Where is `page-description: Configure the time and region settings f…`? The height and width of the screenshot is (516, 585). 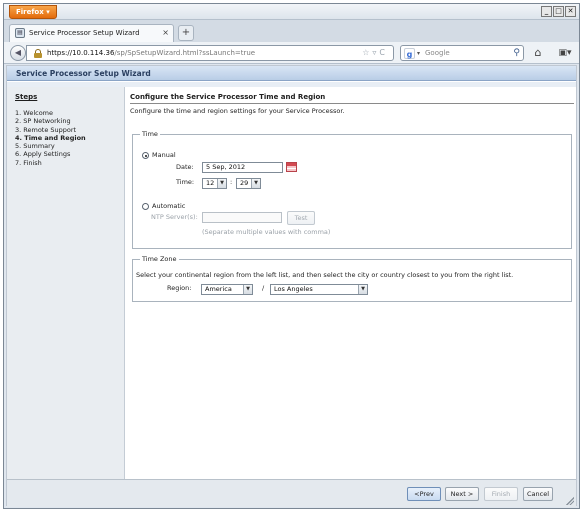 page-description: Configure the time and region settings f… is located at coordinates (237, 111).